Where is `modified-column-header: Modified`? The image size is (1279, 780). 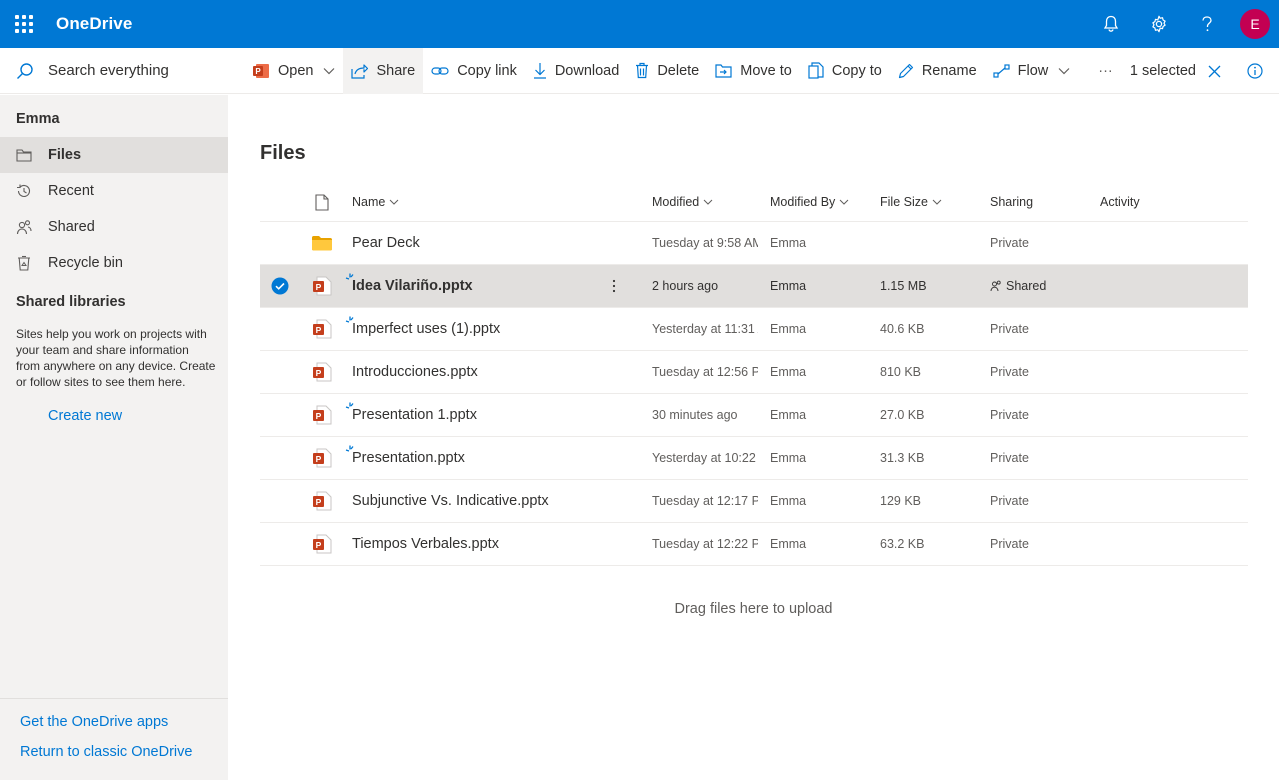
modified-column-header: Modified is located at coordinates (705, 202).